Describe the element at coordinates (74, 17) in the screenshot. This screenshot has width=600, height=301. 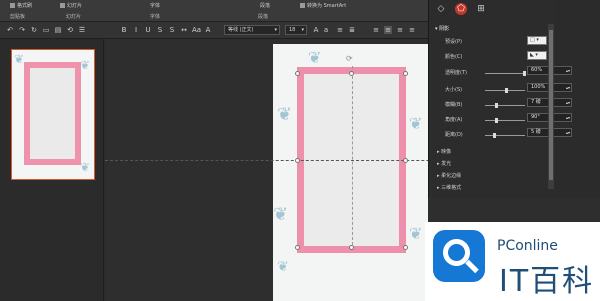
I see `ribbon-label-slides: 幻灯片` at that location.